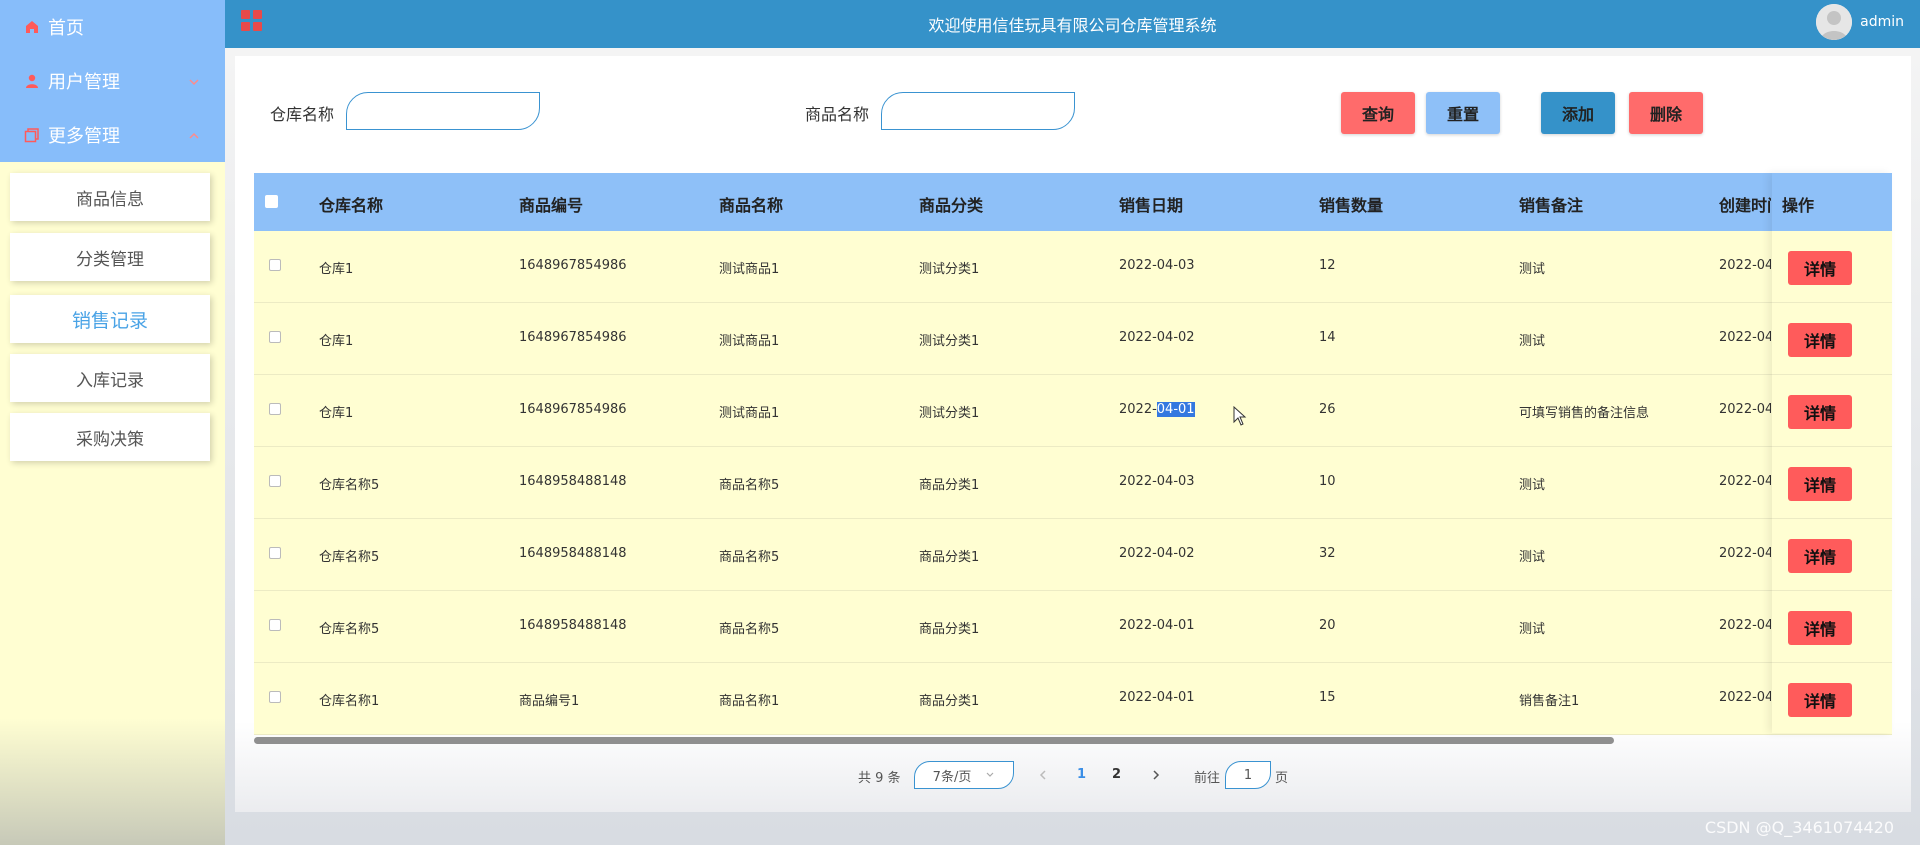 The width and height of the screenshot is (1920, 845). What do you see at coordinates (1157, 337) in the screenshot?
I see `cell-date: 2022-04-02` at bounding box center [1157, 337].